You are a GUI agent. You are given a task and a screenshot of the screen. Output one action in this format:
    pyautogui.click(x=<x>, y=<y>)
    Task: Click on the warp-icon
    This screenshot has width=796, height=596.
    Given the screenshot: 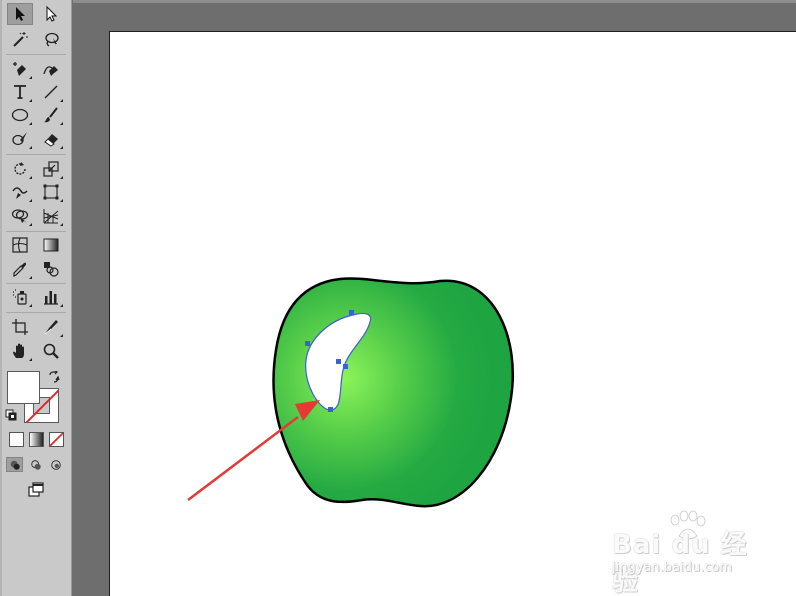 What is the action you would take?
    pyautogui.click(x=20, y=193)
    